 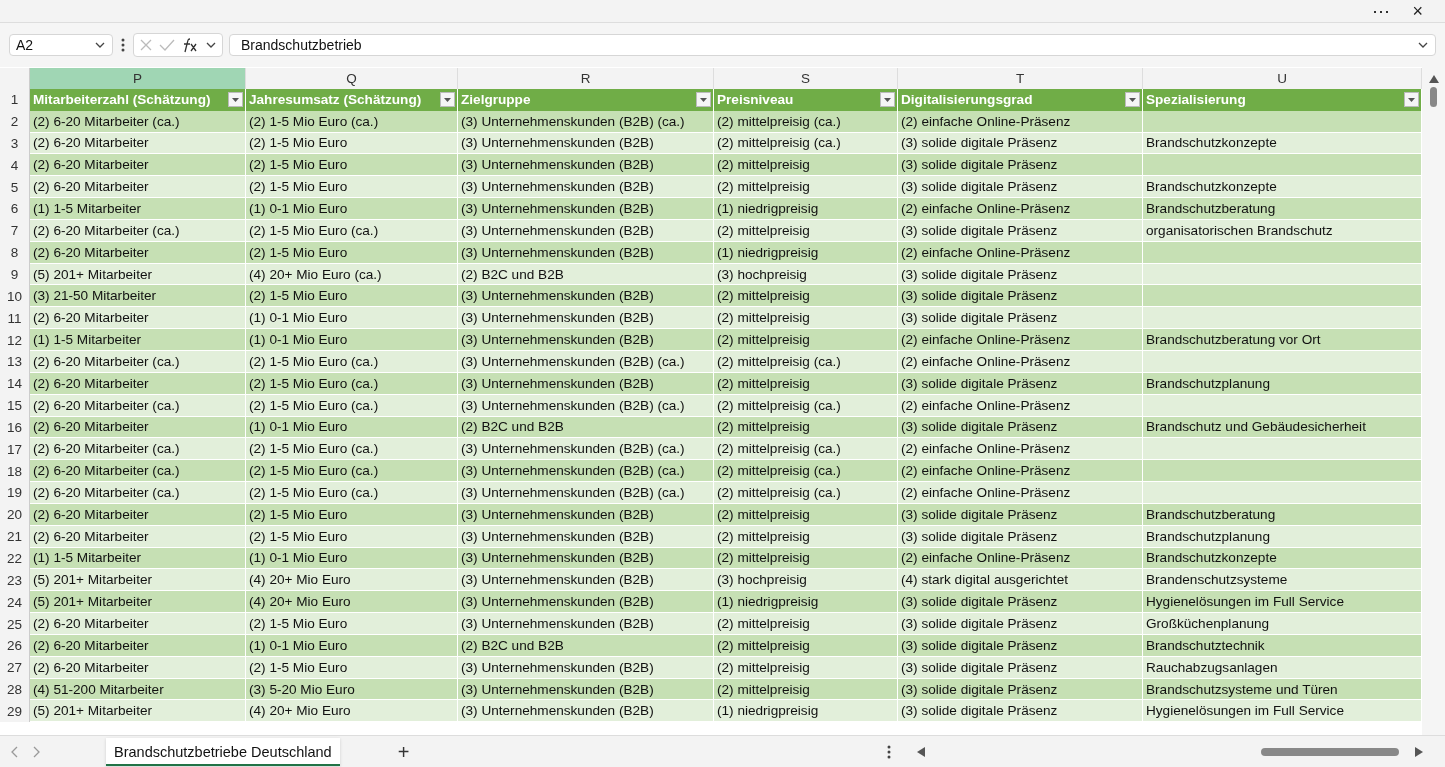 What do you see at coordinates (15, 580) in the screenshot?
I see `row-number: 23` at bounding box center [15, 580].